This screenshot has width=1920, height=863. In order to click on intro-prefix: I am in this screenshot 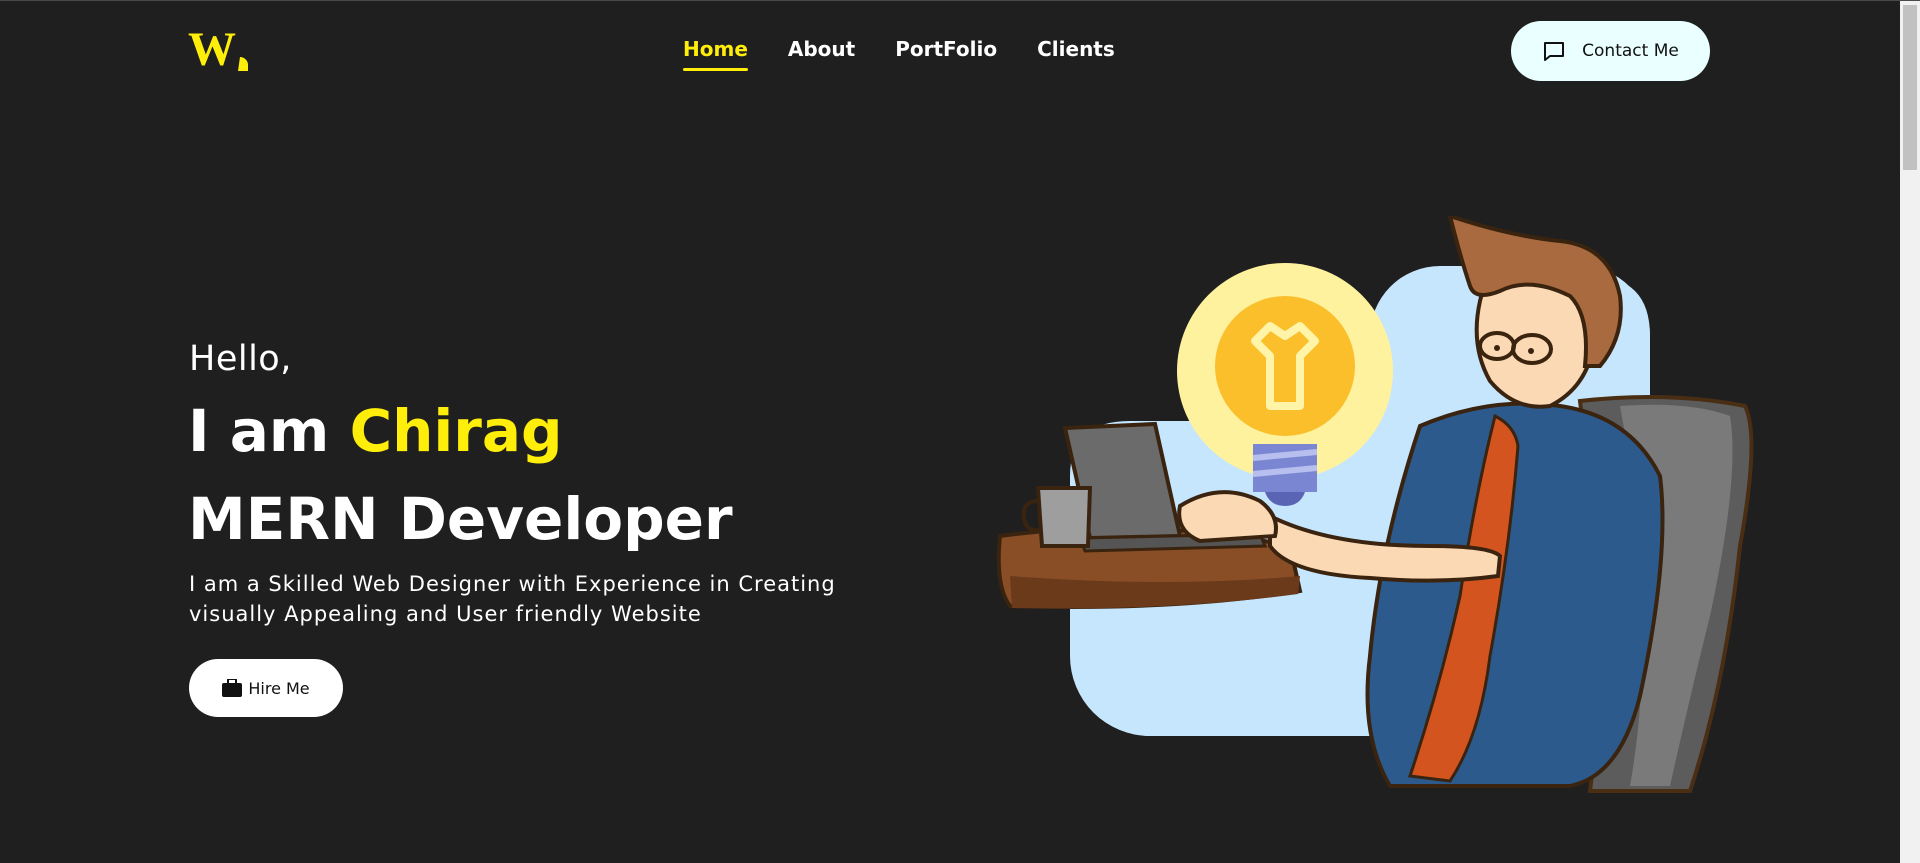, I will do `click(259, 431)`.